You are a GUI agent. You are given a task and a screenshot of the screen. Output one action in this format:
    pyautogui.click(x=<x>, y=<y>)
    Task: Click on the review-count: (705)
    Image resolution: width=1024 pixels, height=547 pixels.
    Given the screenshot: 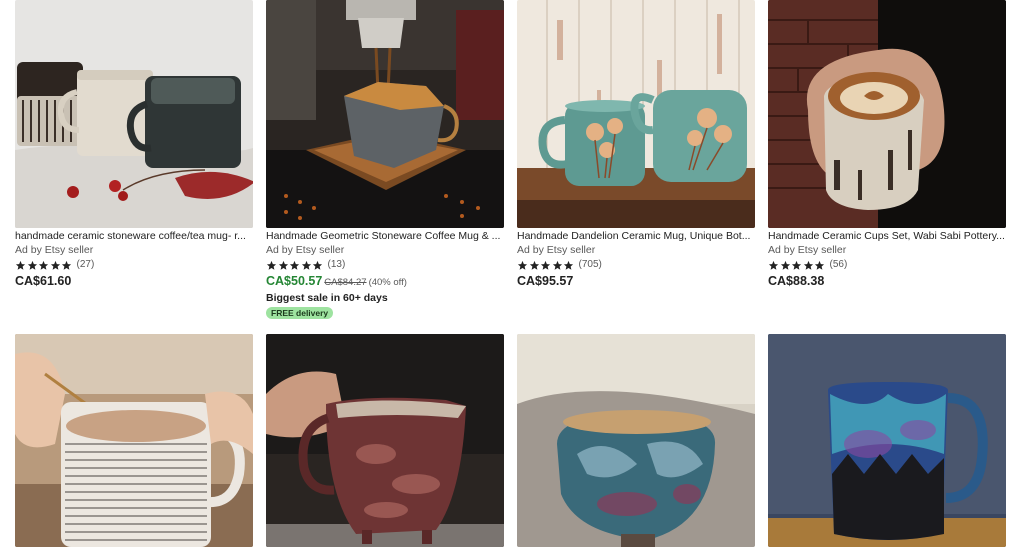 What is the action you would take?
    pyautogui.click(x=590, y=264)
    